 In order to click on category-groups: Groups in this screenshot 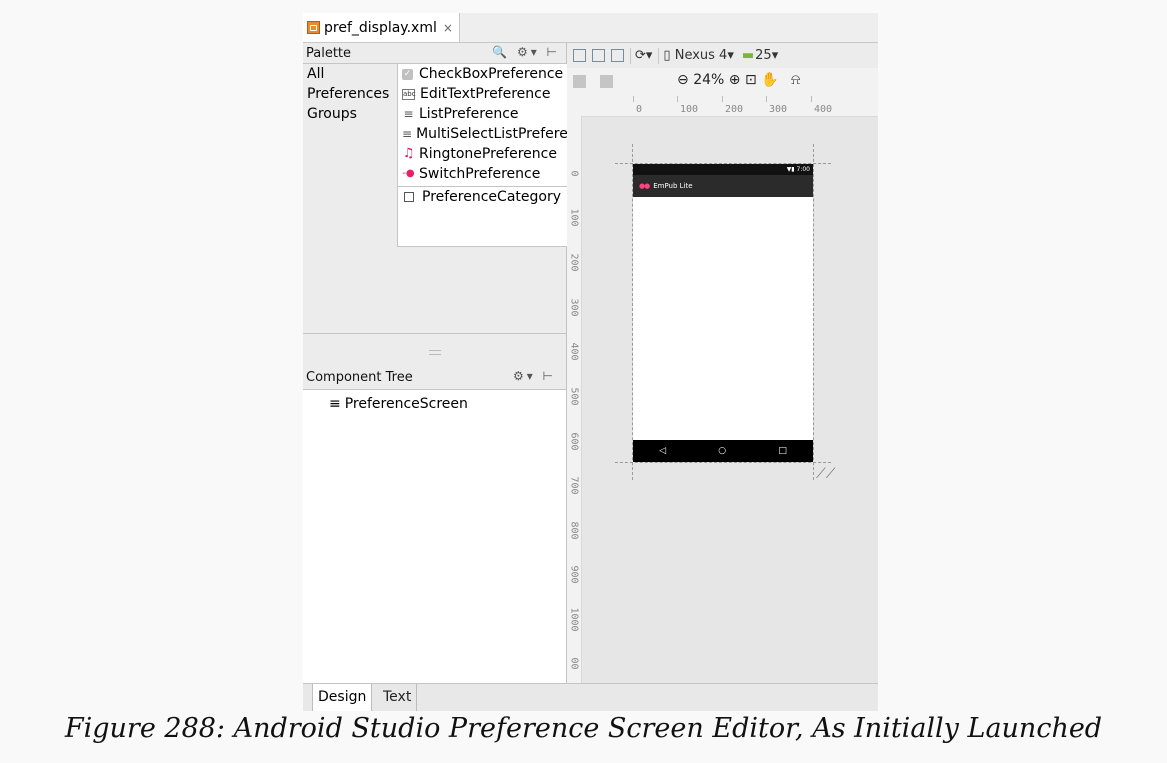, I will do `click(350, 114)`.